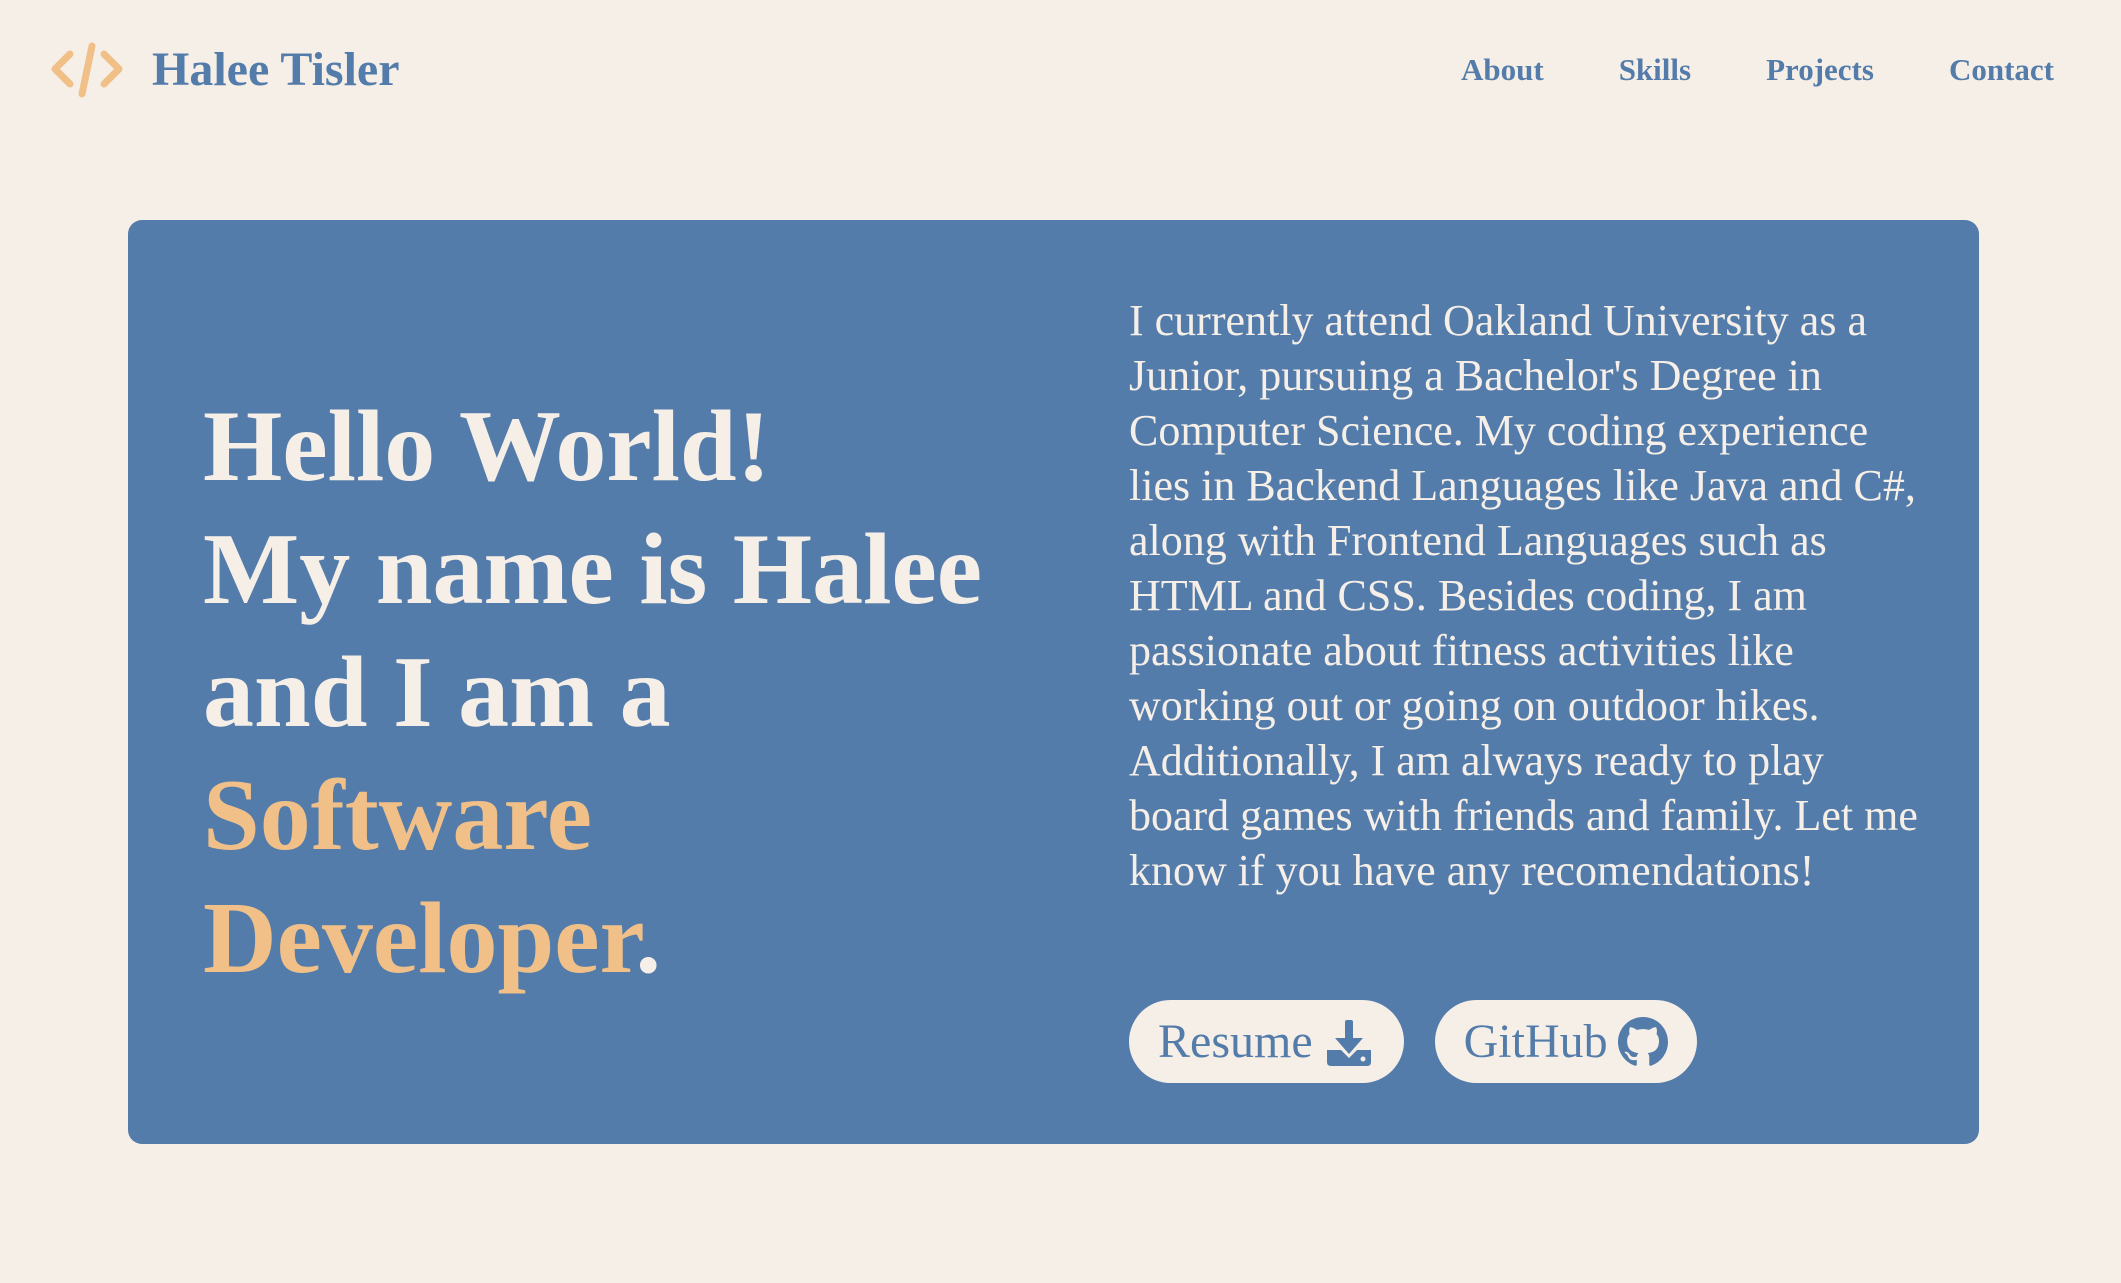 This screenshot has width=2121, height=1283. What do you see at coordinates (276, 69) in the screenshot?
I see `brand-name: Halee Tisler` at bounding box center [276, 69].